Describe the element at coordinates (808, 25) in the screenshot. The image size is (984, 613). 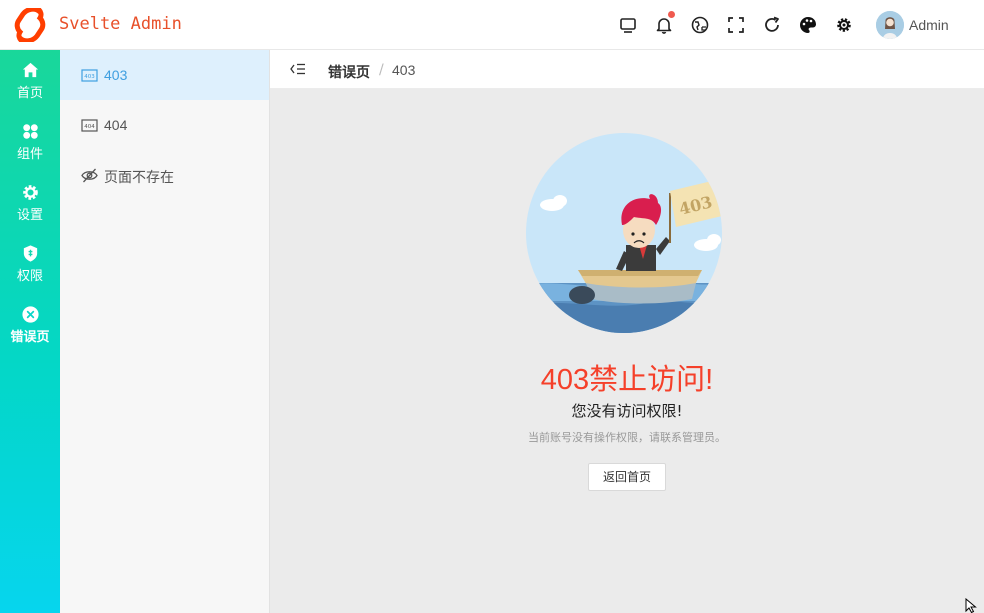
I see `palette-icon` at that location.